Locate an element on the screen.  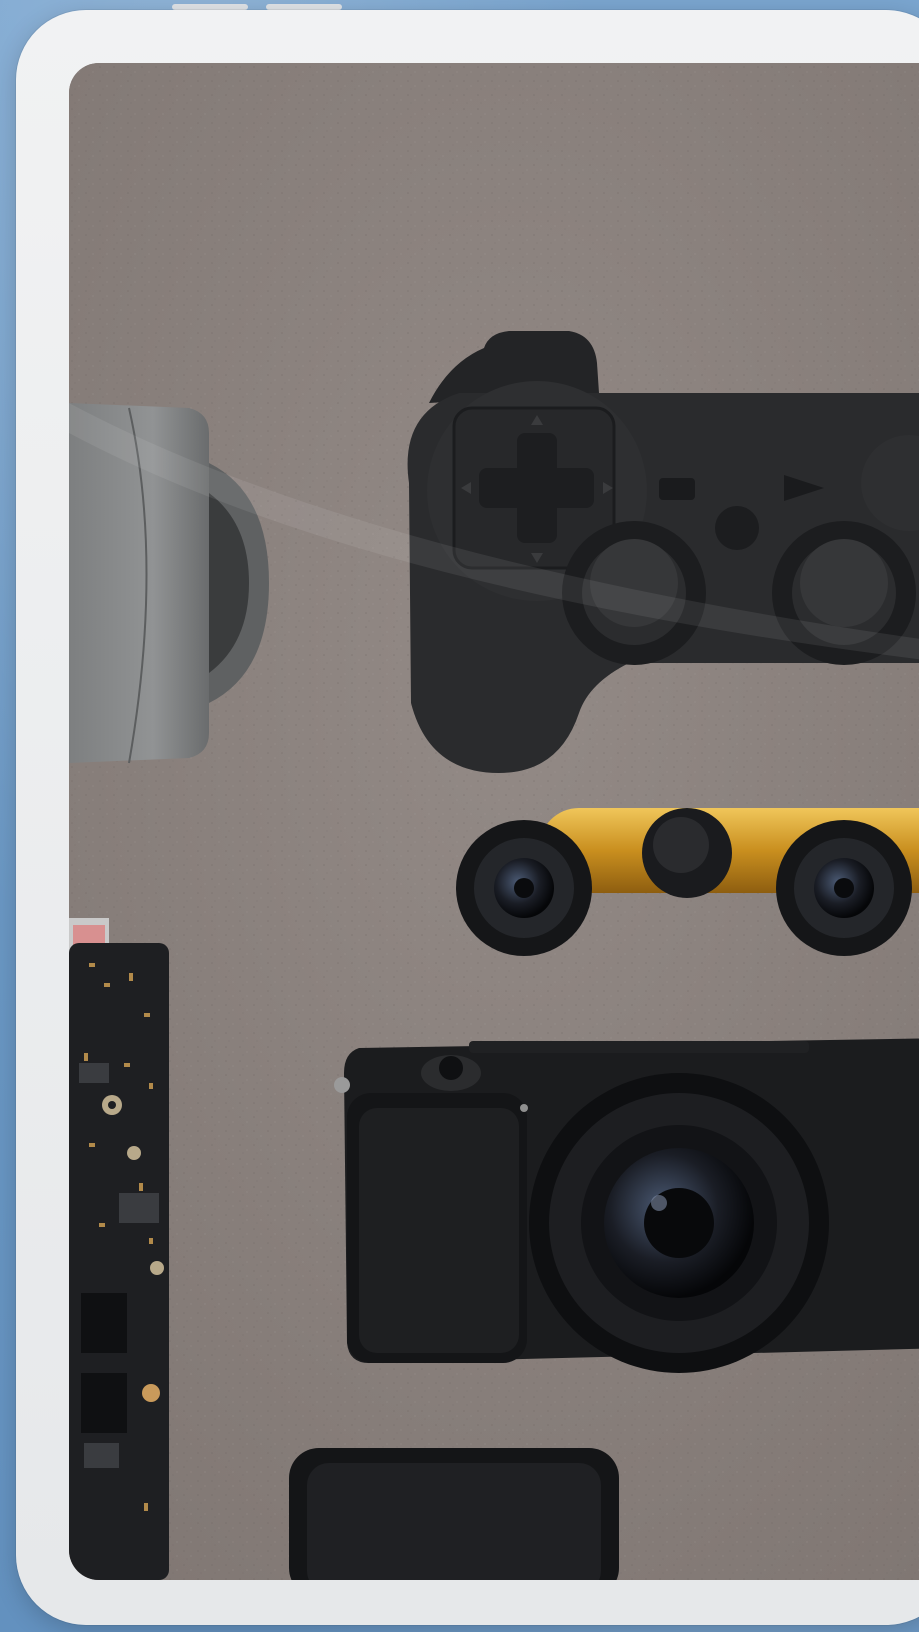
circuit-board-icon is located at coordinates (119, 1249).